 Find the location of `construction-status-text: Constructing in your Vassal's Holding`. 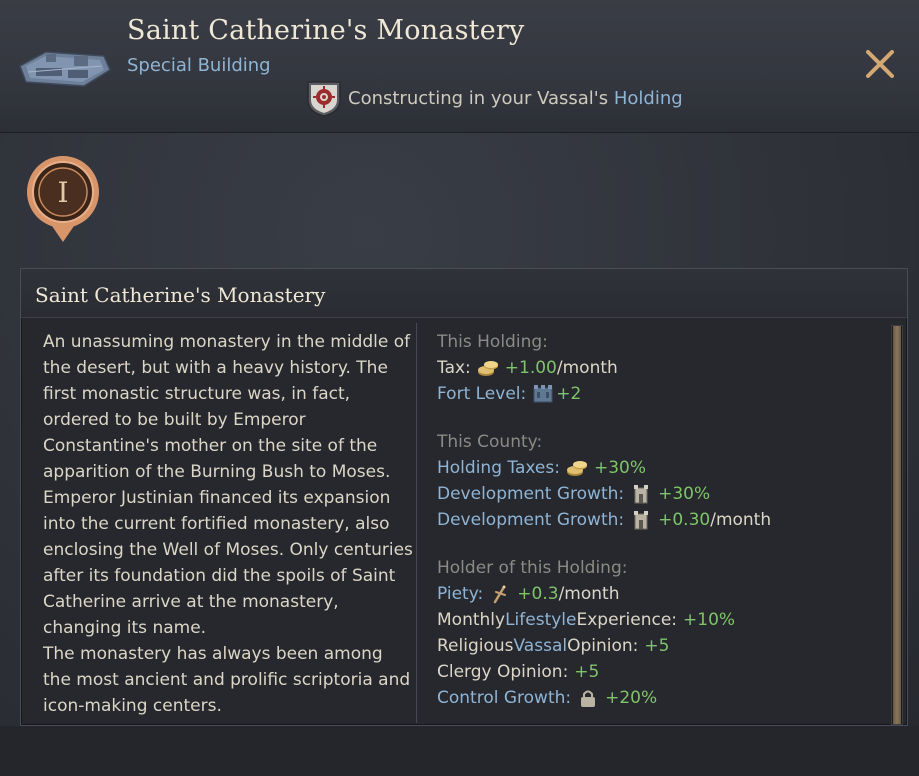

construction-status-text: Constructing in your Vassal's Holding is located at coordinates (515, 98).